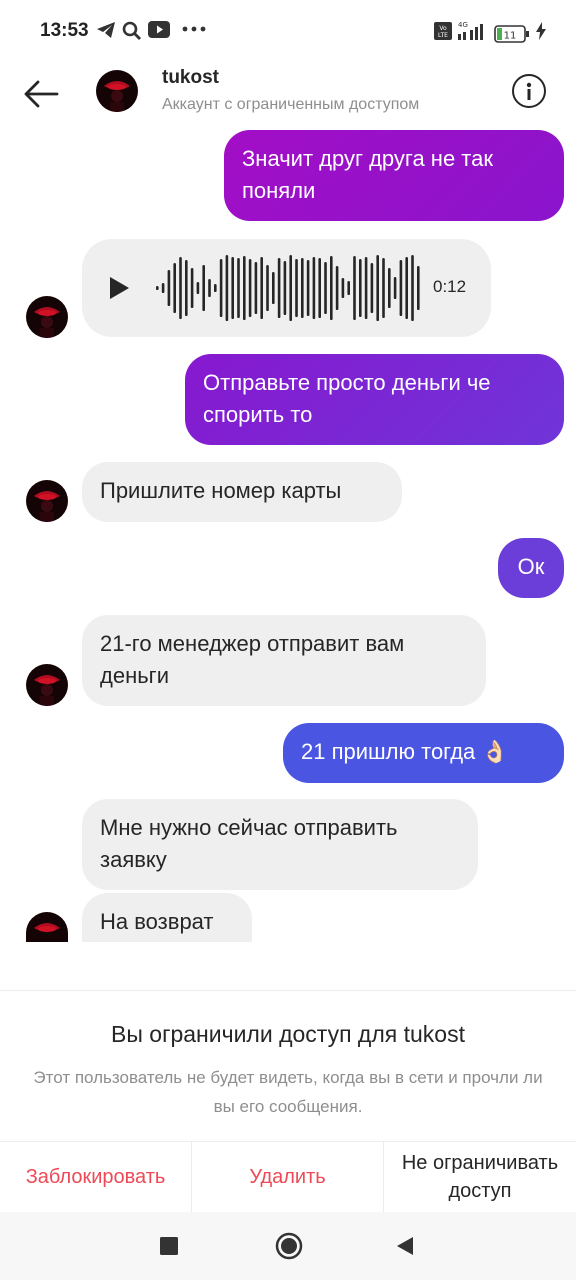 Image resolution: width=576 pixels, height=1280 pixels. I want to click on chat-header: tukost Аккаунт с ограниченным доступом, so click(288, 94).